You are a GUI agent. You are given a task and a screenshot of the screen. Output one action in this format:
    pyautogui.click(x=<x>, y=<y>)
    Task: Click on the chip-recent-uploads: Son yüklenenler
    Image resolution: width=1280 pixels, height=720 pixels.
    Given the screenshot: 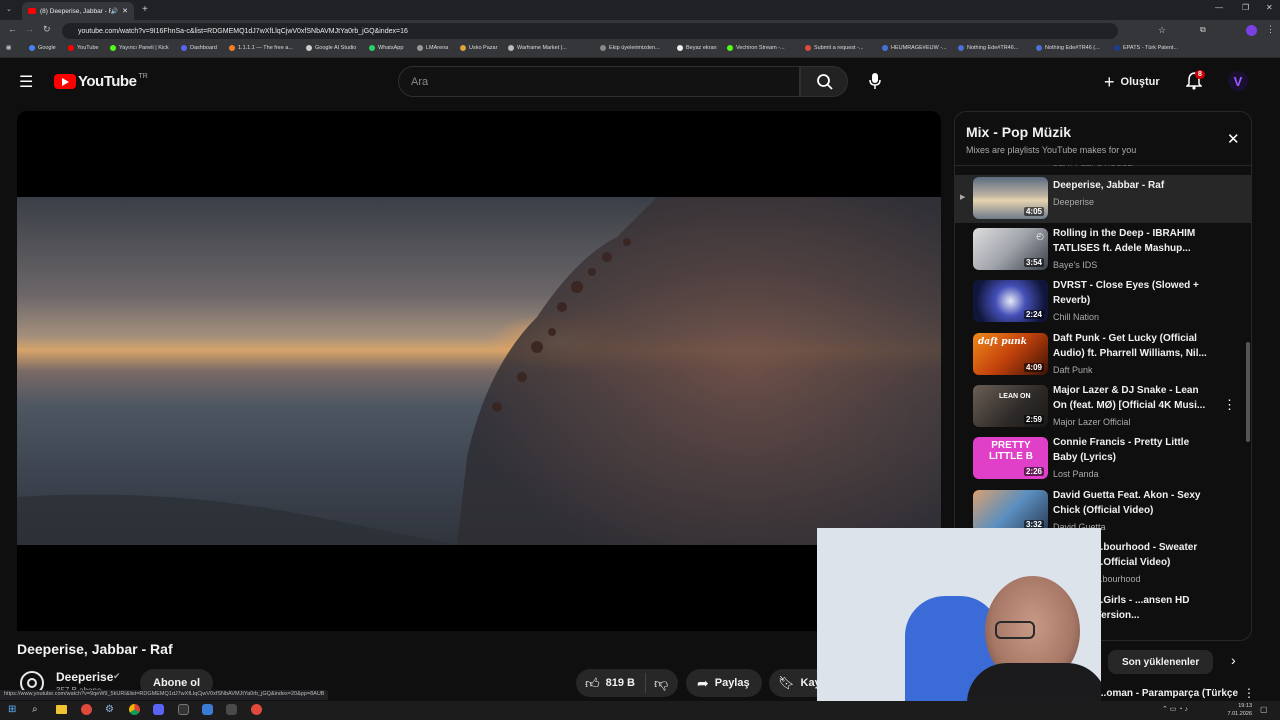 What is the action you would take?
    pyautogui.click(x=1161, y=662)
    